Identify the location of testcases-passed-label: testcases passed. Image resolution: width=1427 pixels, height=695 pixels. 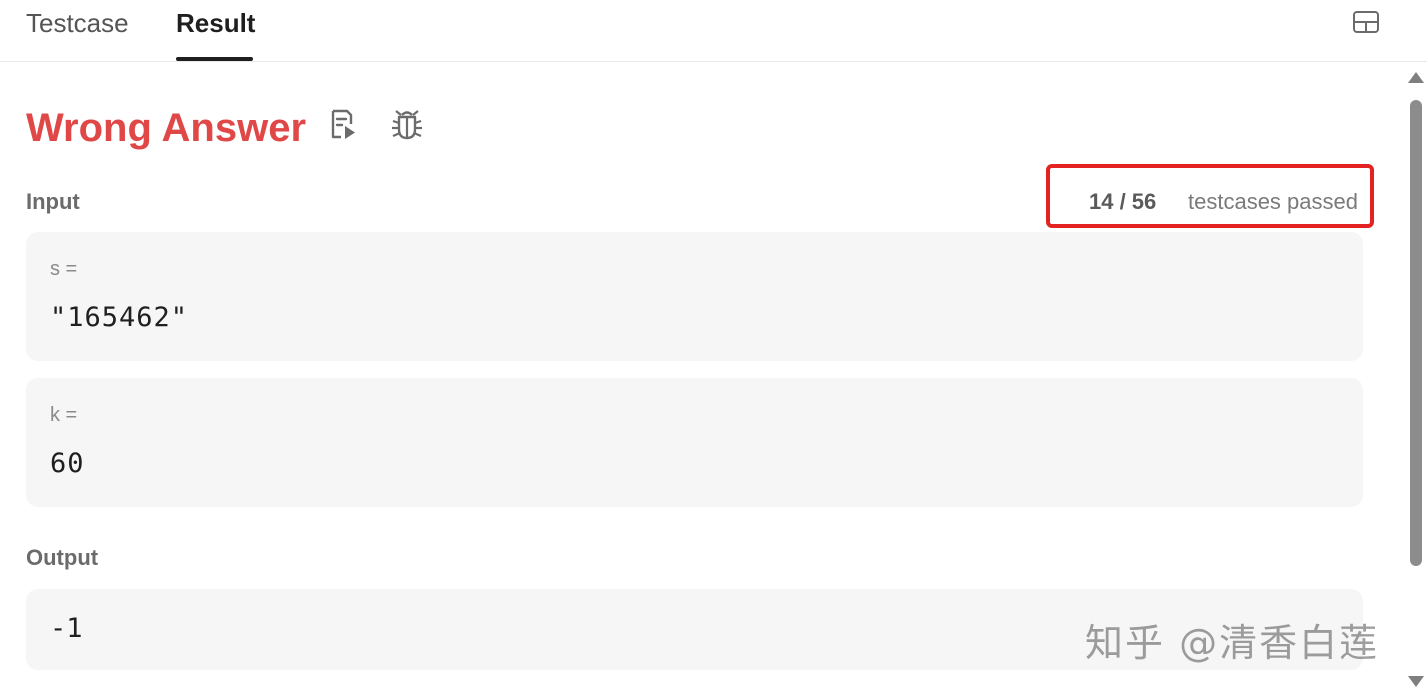
(1273, 201).